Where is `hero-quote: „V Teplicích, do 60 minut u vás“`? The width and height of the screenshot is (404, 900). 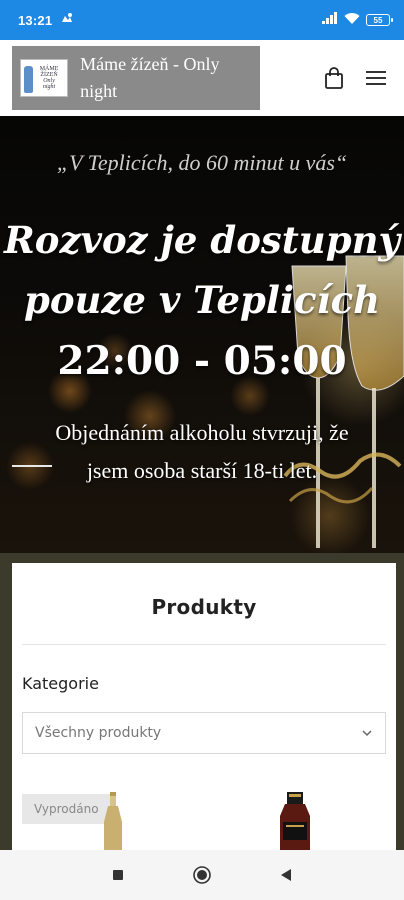 hero-quote: „V Teplicích, do 60 minut u vás“ is located at coordinates (202, 162).